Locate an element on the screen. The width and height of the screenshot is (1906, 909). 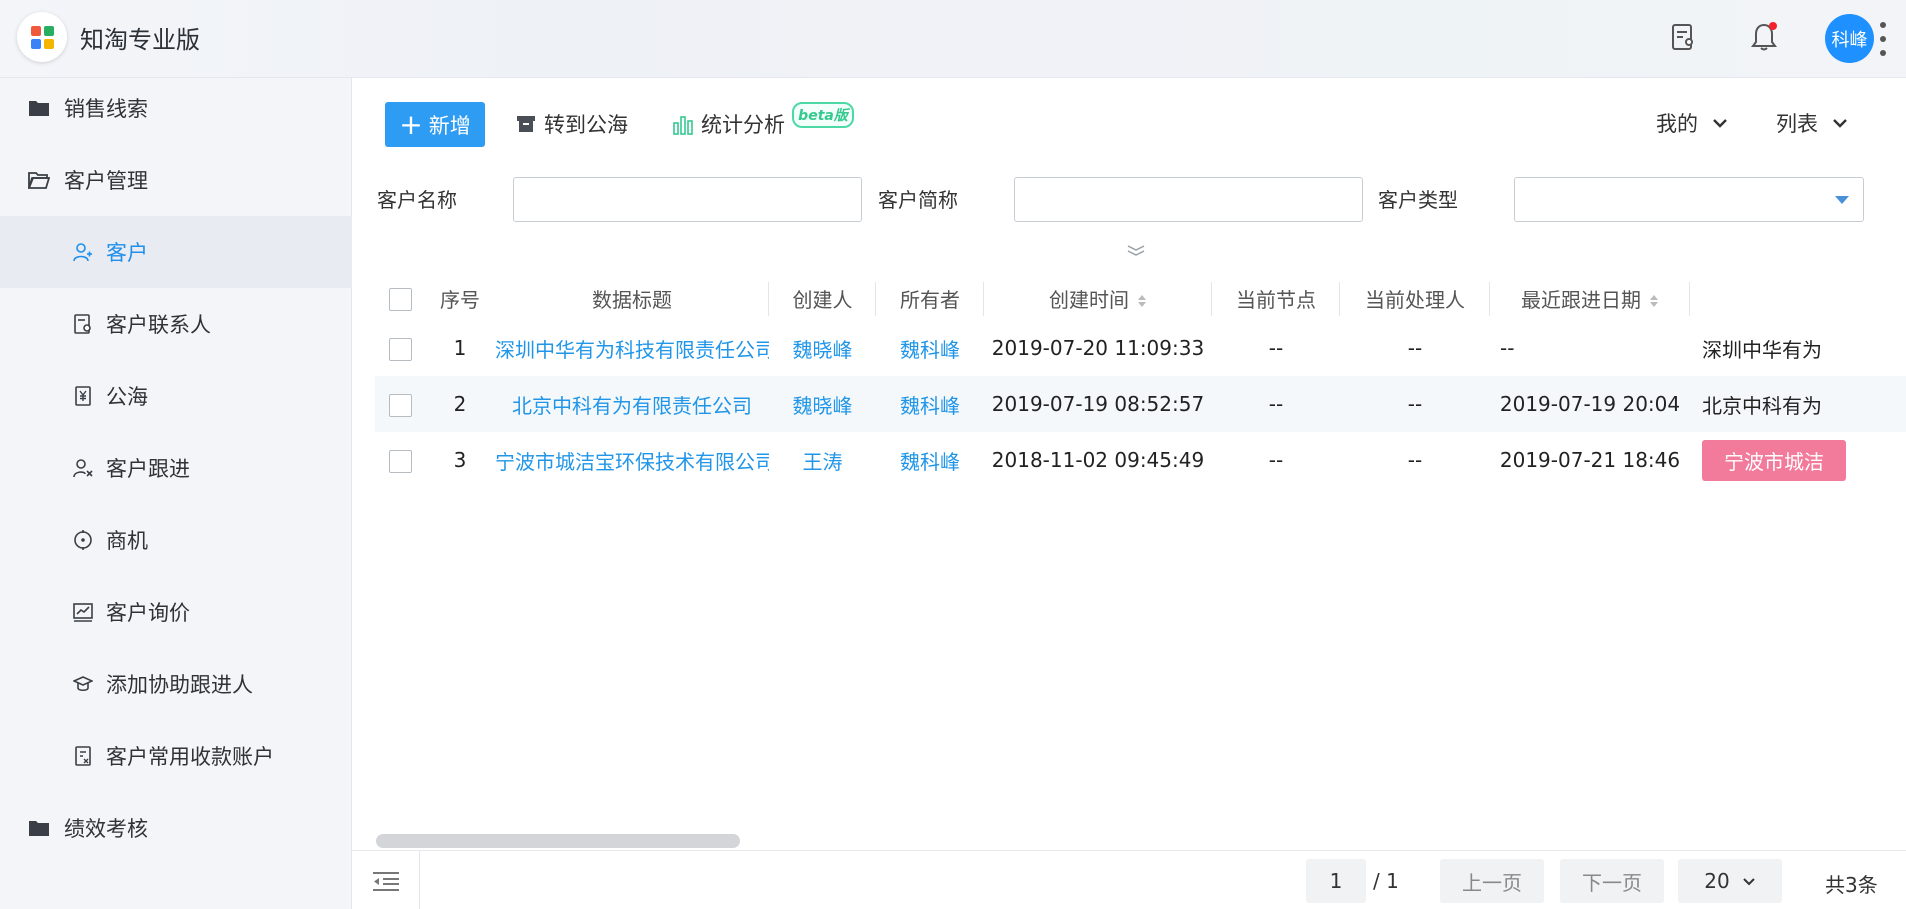
collapse-sidebar-icon is located at coordinates (386, 880).